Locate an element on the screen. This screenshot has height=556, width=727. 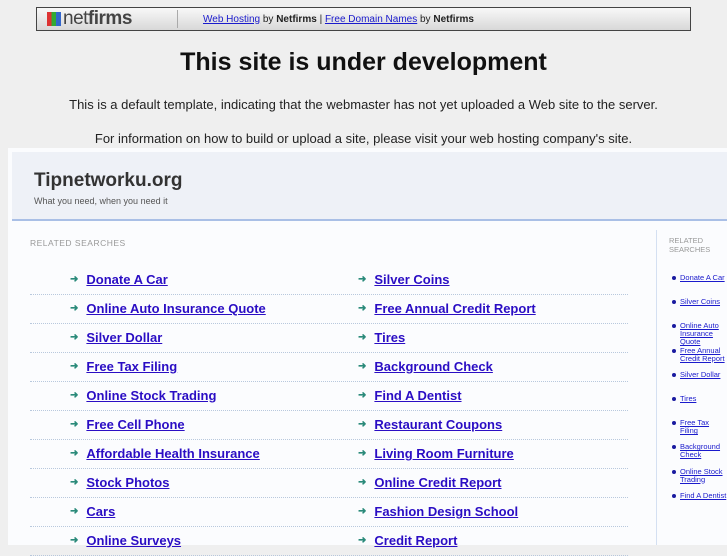
search-link: Online Stock Trading is located at coordinates (151, 395).